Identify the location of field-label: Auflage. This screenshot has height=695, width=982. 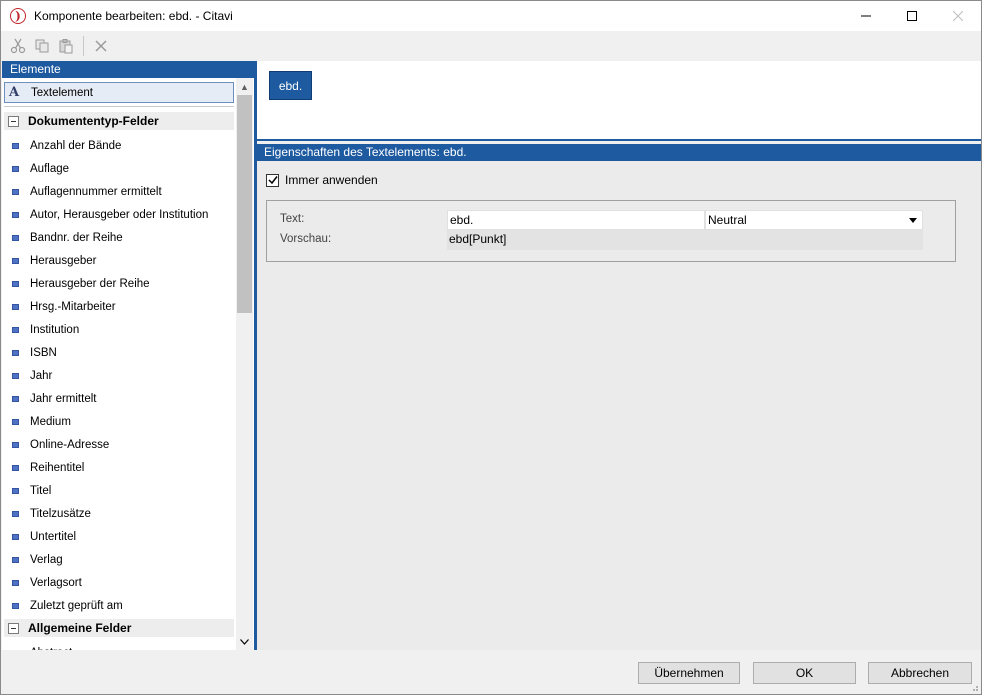
(50, 168).